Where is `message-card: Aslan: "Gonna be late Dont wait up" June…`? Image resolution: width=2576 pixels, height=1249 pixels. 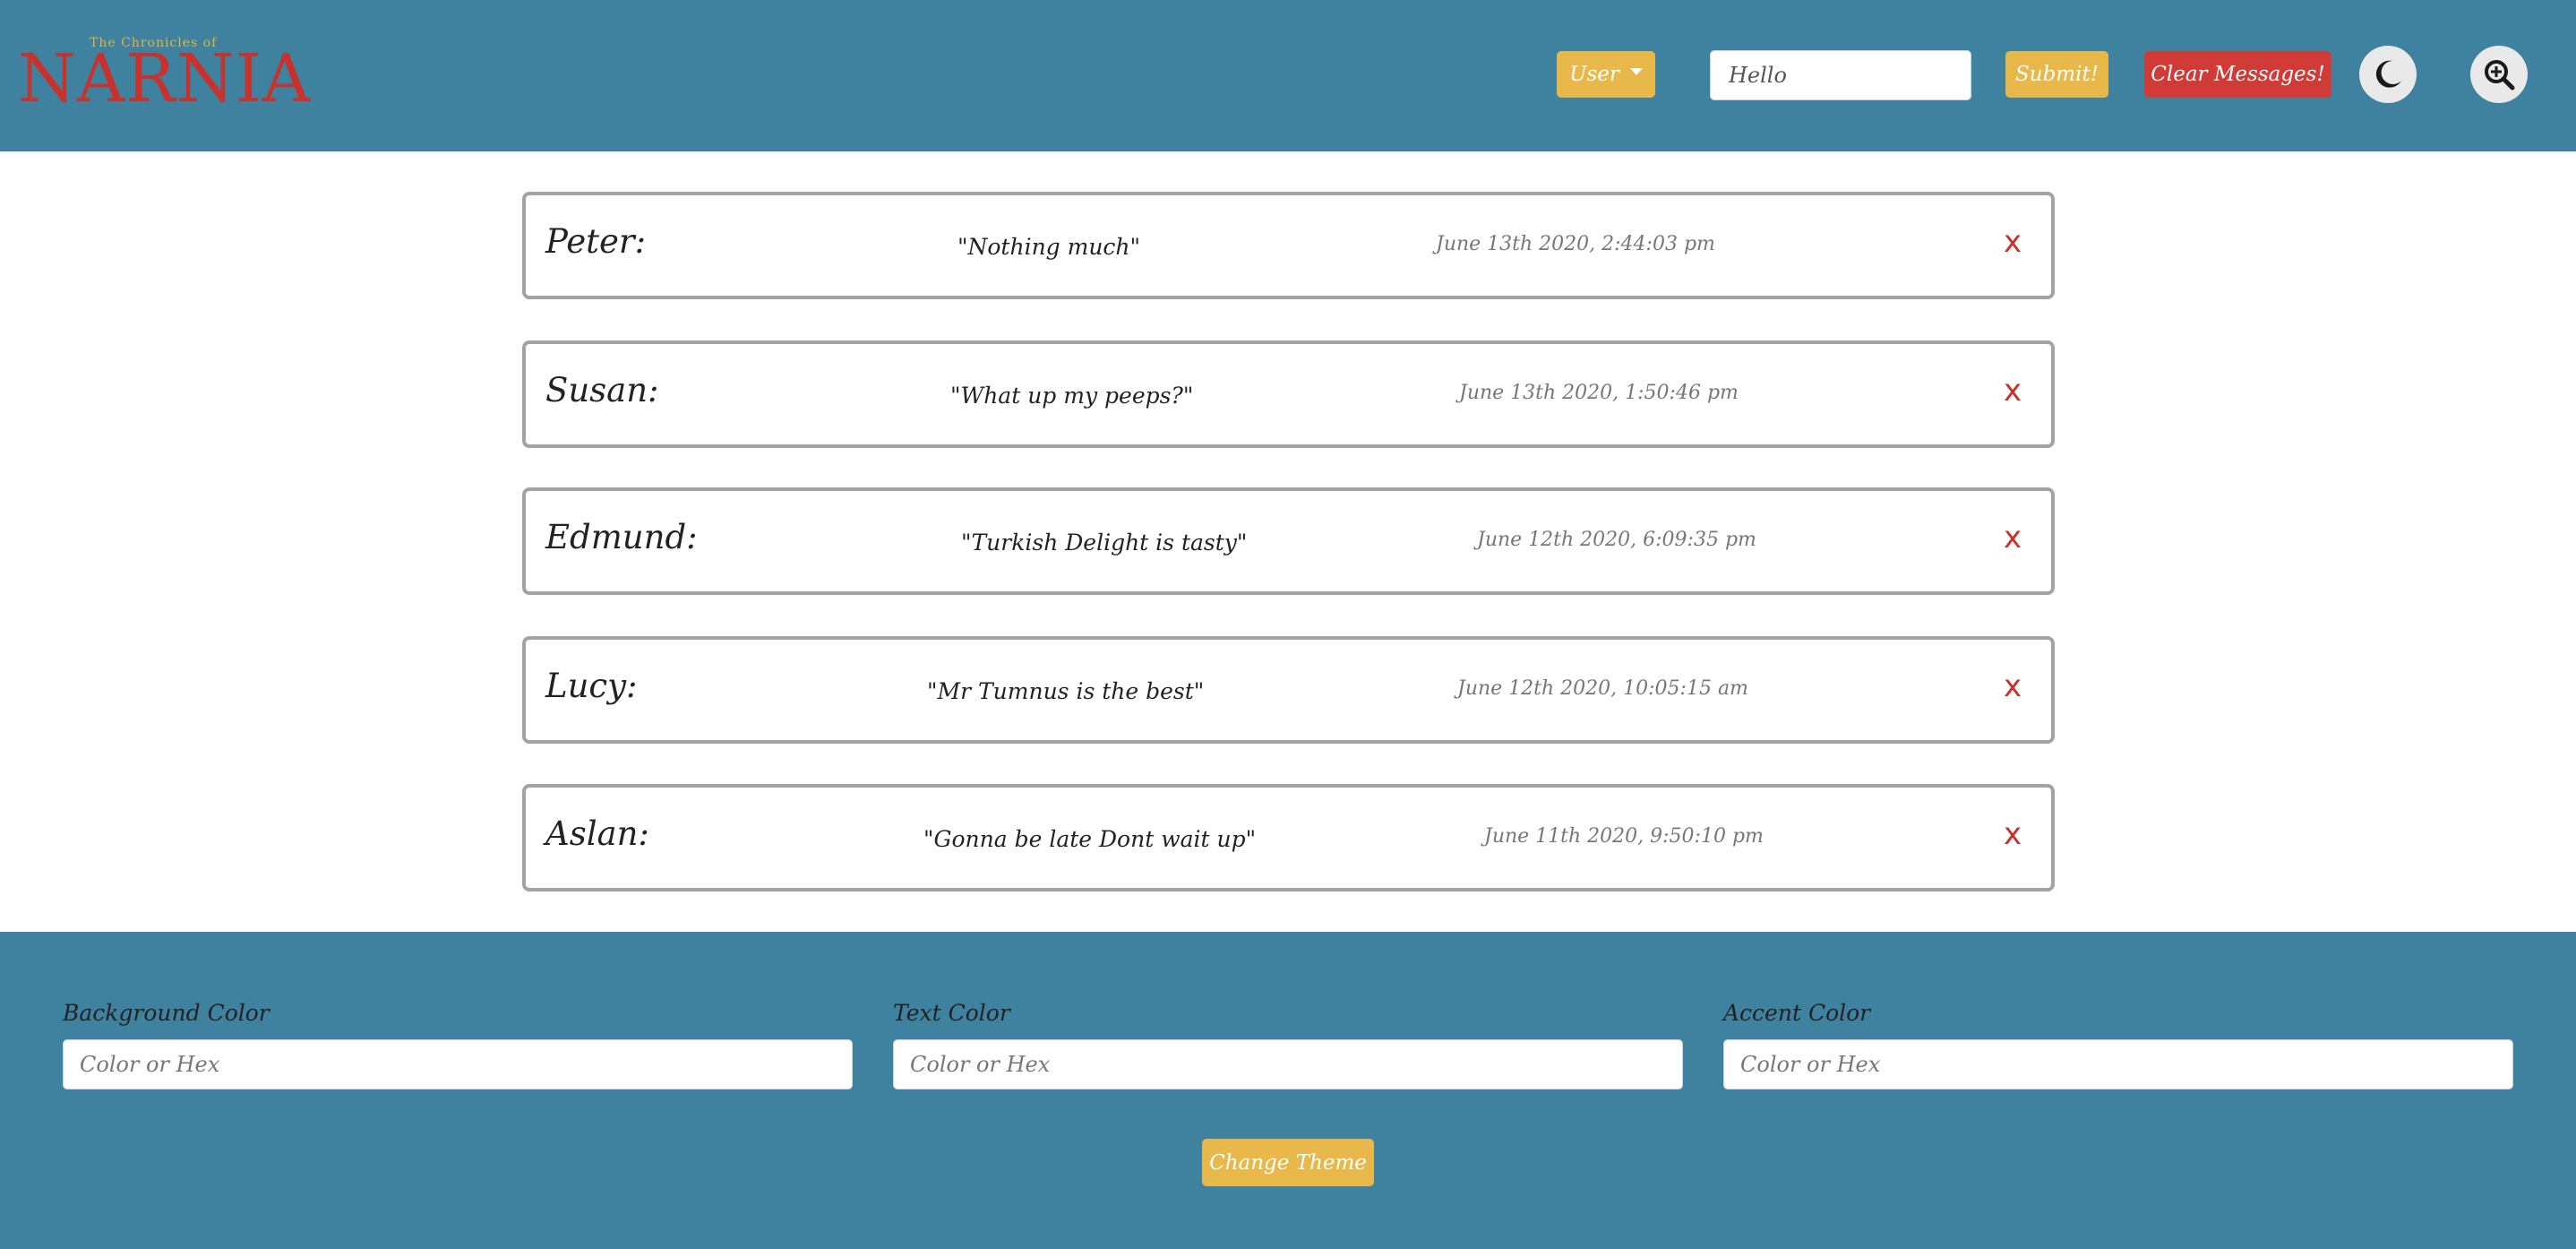 message-card: Aslan: "Gonna be late Dont wait up" June… is located at coordinates (1288, 838).